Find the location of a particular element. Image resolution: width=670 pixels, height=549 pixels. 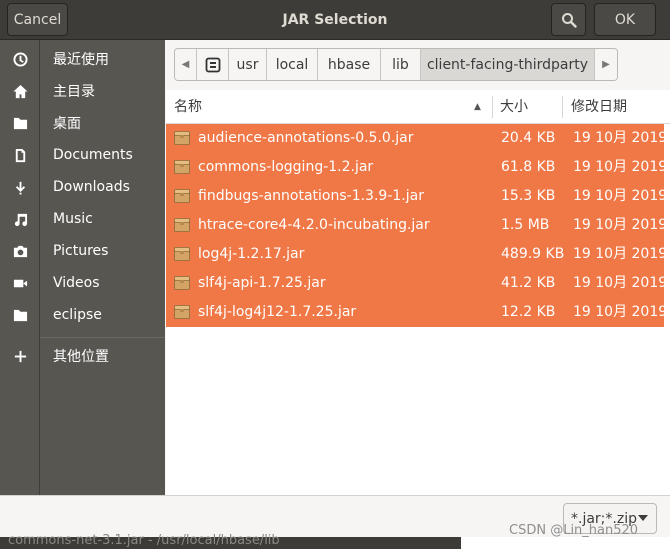

file-size: 41.2 KB is located at coordinates (528, 283).